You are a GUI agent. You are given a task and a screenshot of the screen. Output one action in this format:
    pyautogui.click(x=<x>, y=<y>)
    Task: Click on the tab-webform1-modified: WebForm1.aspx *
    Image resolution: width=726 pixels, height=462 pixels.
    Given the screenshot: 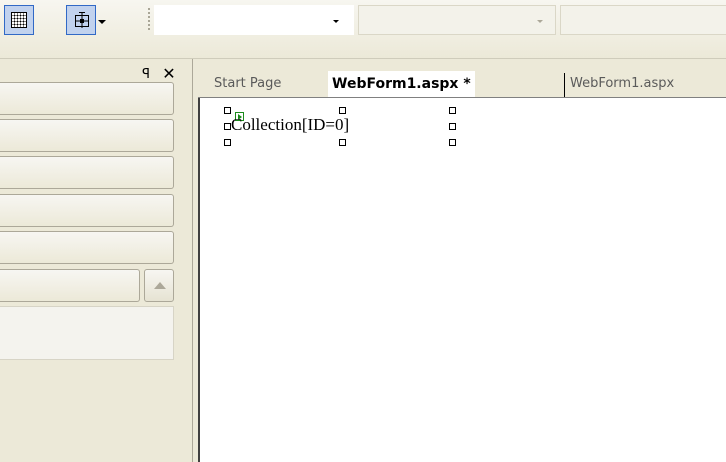 What is the action you would take?
    pyautogui.click(x=401, y=84)
    